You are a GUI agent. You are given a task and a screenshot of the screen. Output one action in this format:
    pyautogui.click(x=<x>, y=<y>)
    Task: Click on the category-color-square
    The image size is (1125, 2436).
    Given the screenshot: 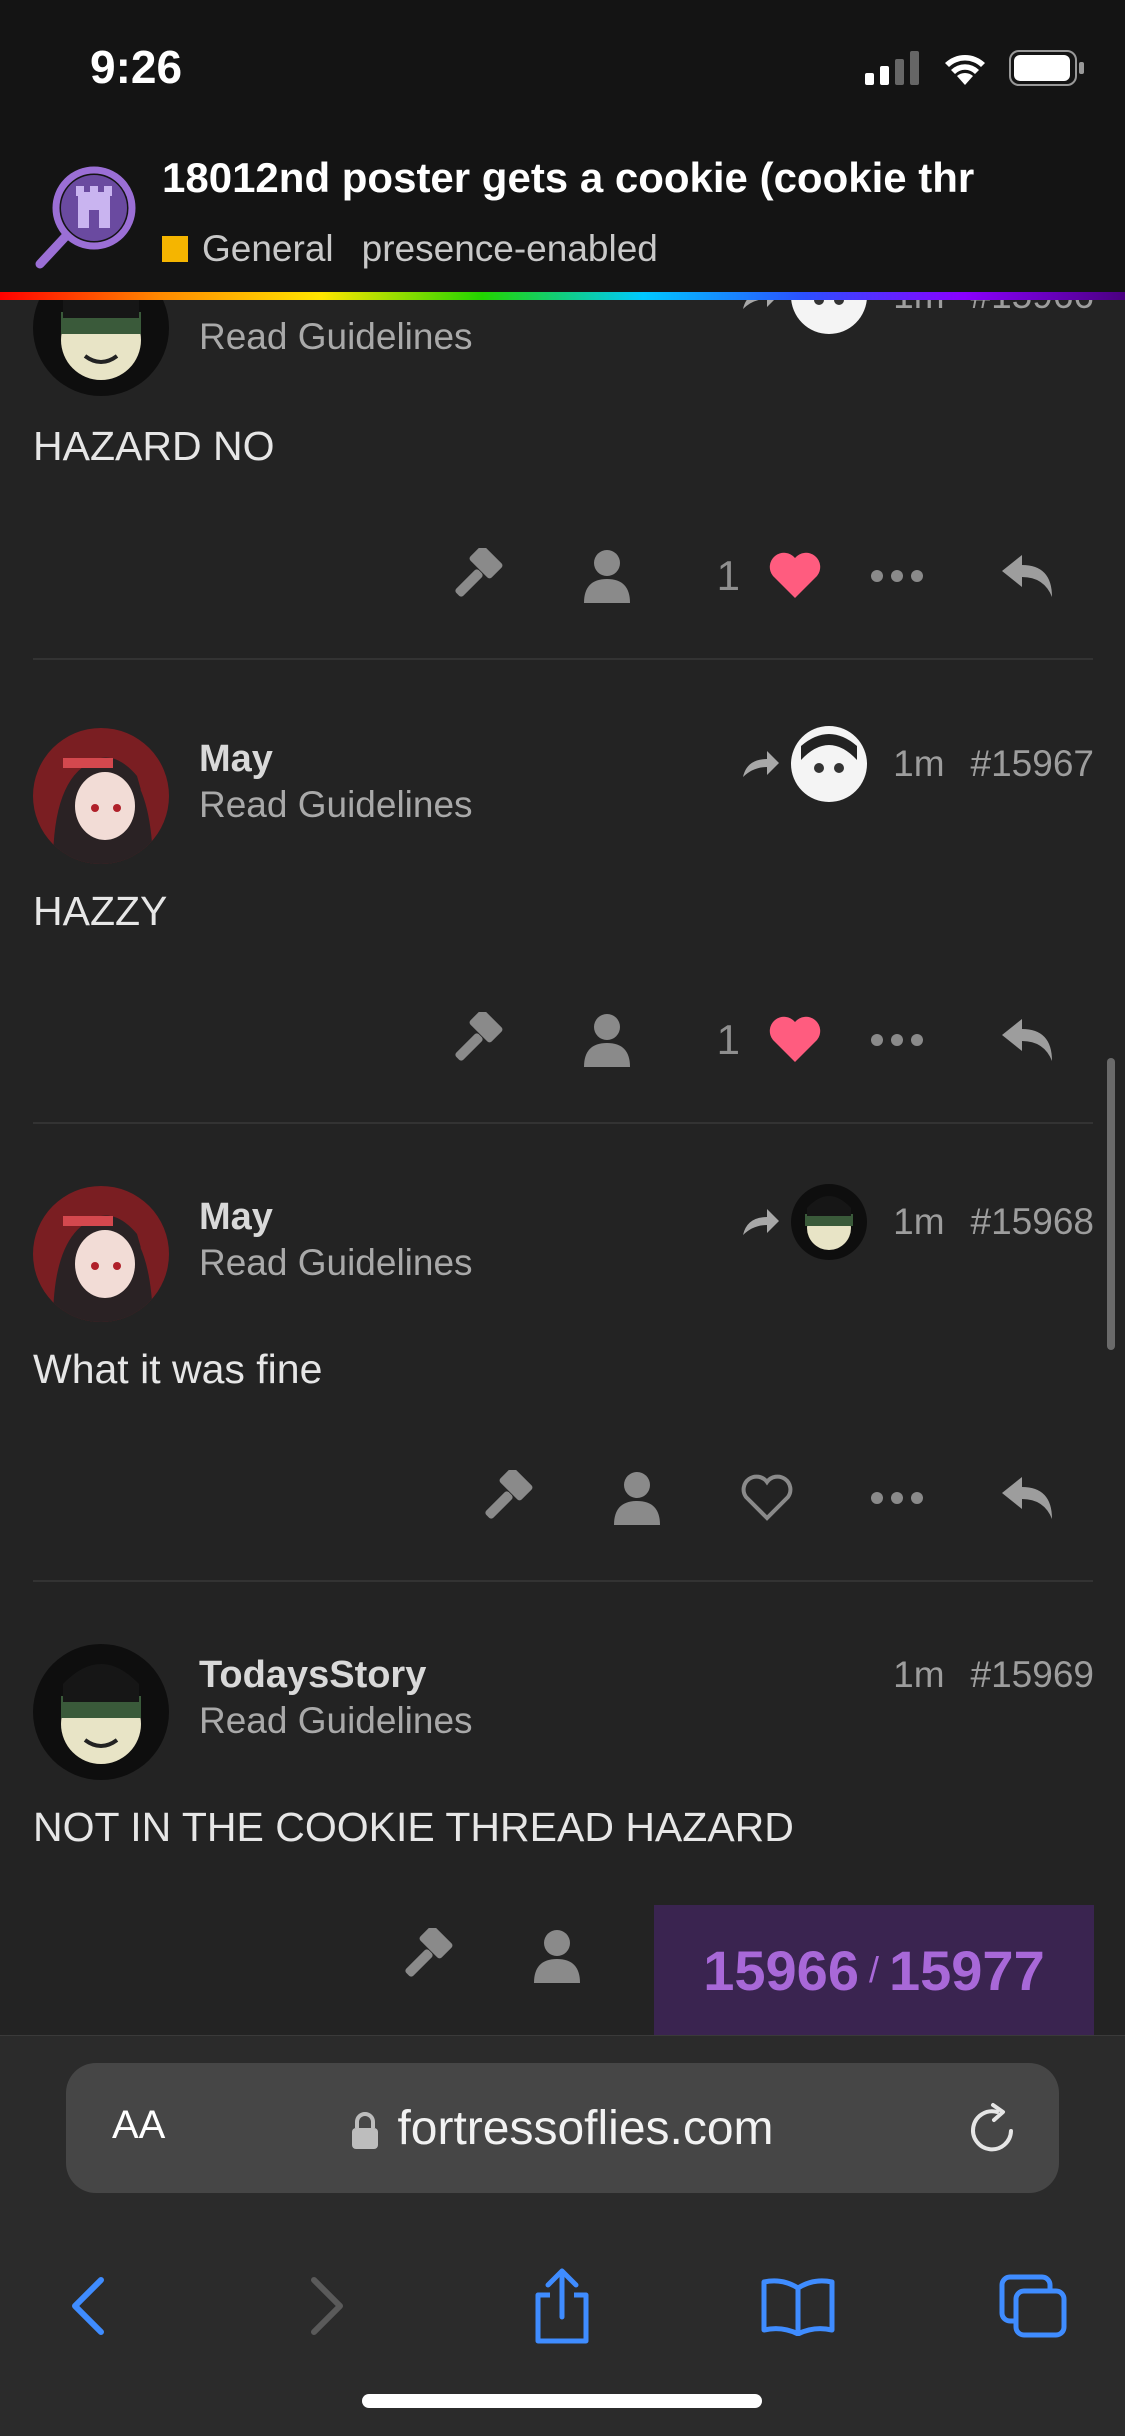 What is the action you would take?
    pyautogui.click(x=175, y=249)
    